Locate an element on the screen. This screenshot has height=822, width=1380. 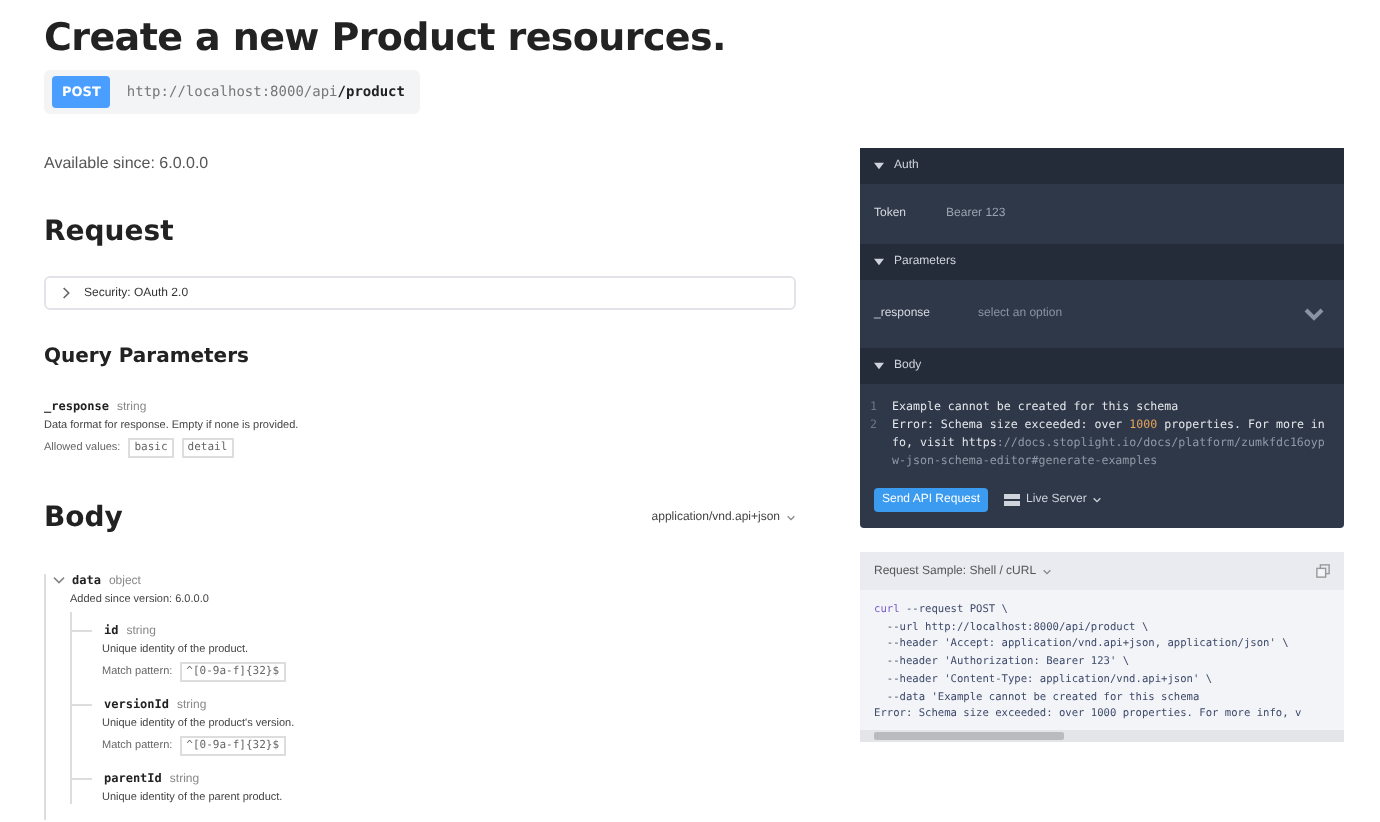
server-icon is located at coordinates (1012, 500).